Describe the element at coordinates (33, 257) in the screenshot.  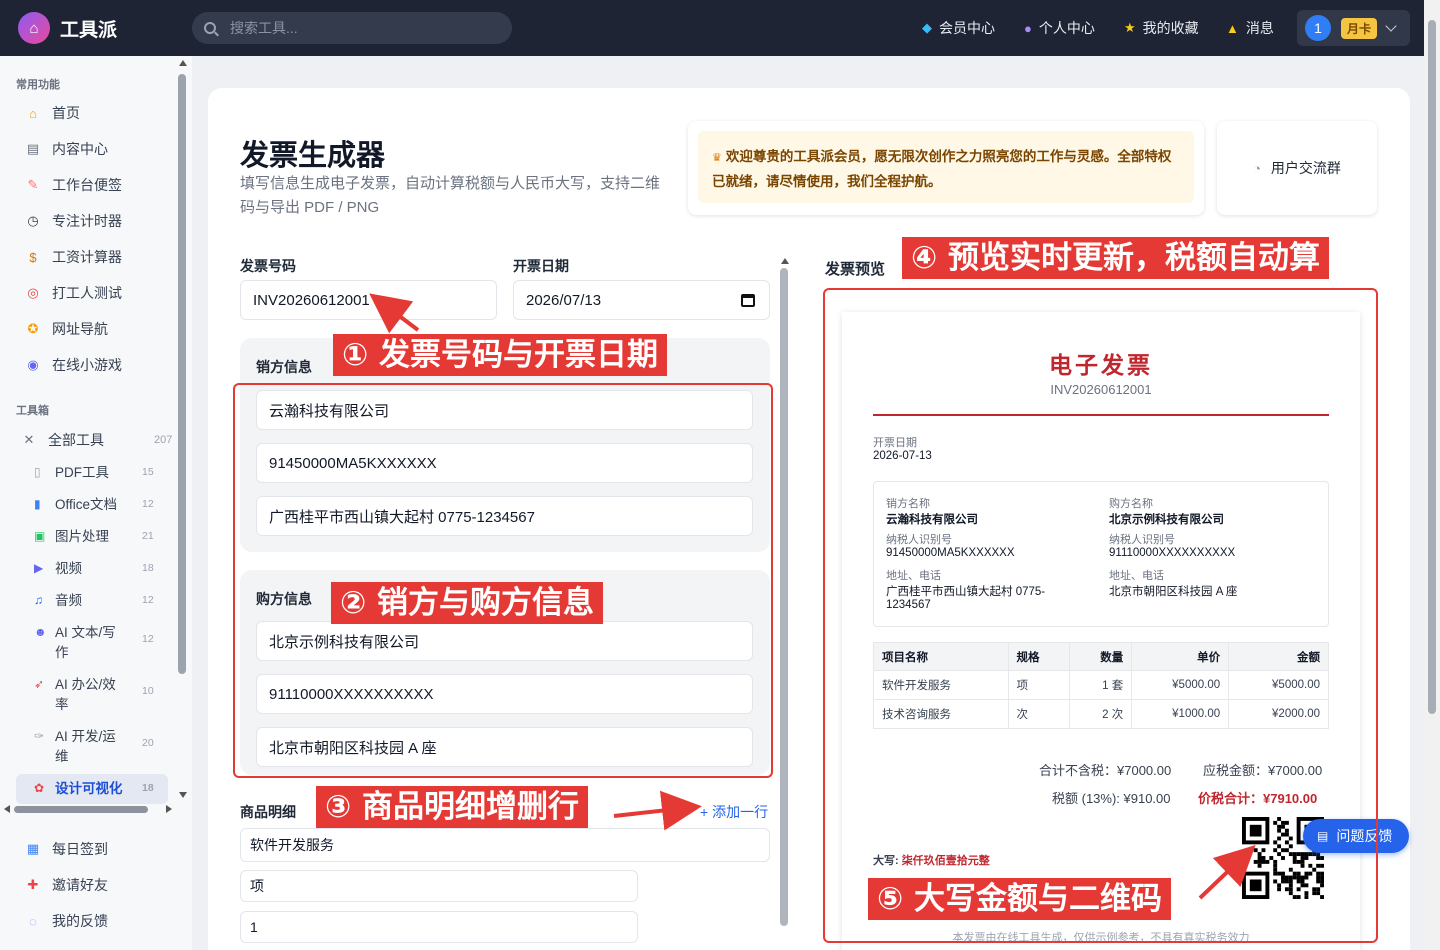
I see `money-bag-icon: $` at that location.